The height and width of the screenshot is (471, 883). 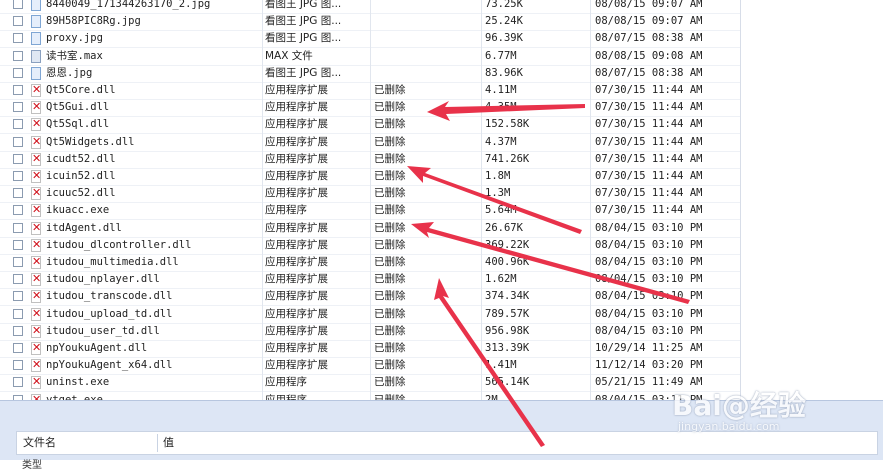 I want to click on file-size: 26.67K, so click(x=504, y=227).